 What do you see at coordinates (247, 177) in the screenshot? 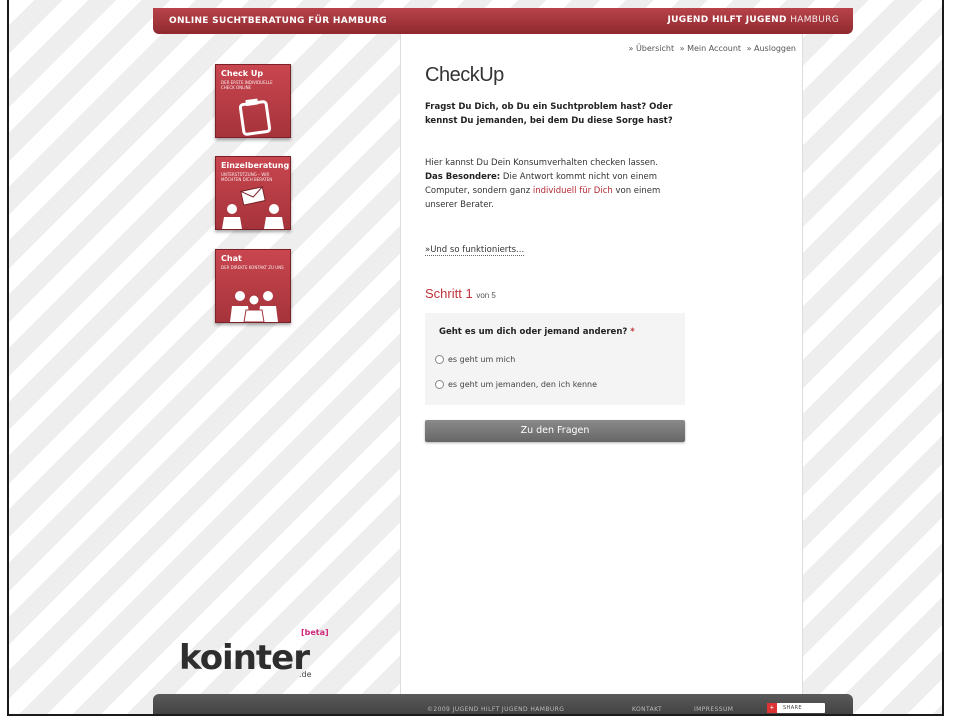
I see `tile-subtitle: UNTERSTÜTZUNG – WIR MÖCHTEN DICH BERATEN` at bounding box center [247, 177].